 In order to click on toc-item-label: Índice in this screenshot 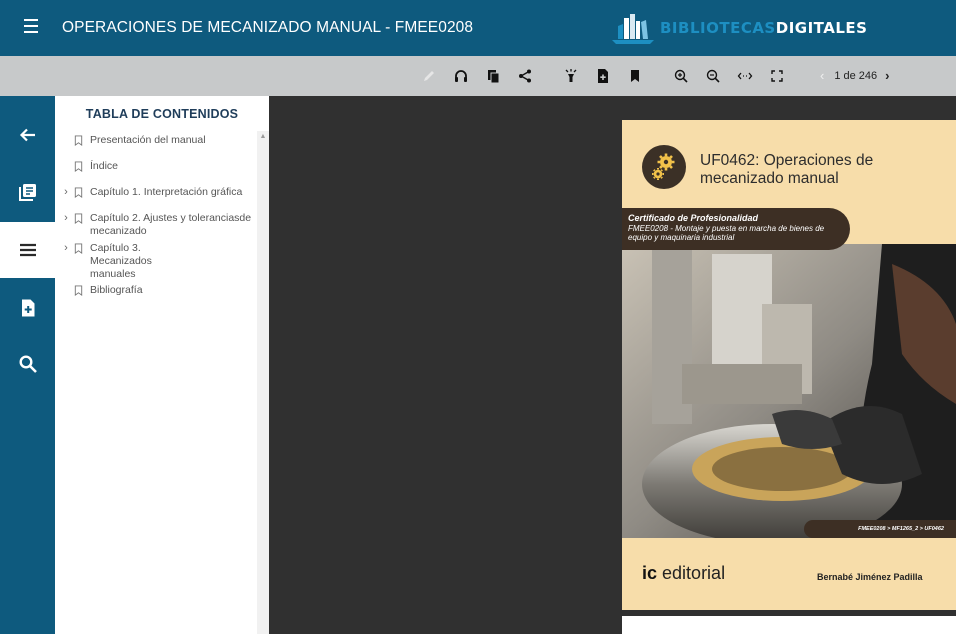, I will do `click(104, 166)`.